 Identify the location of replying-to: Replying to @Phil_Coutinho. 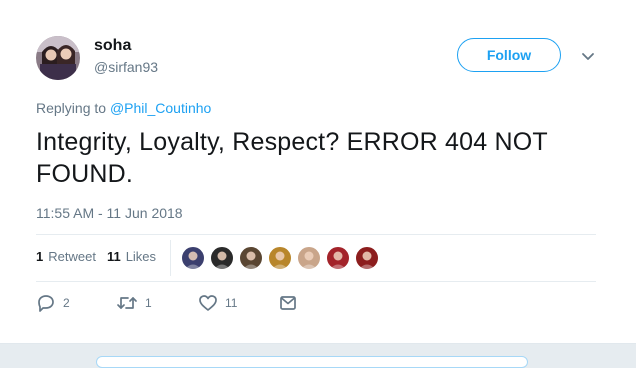
(123, 108).